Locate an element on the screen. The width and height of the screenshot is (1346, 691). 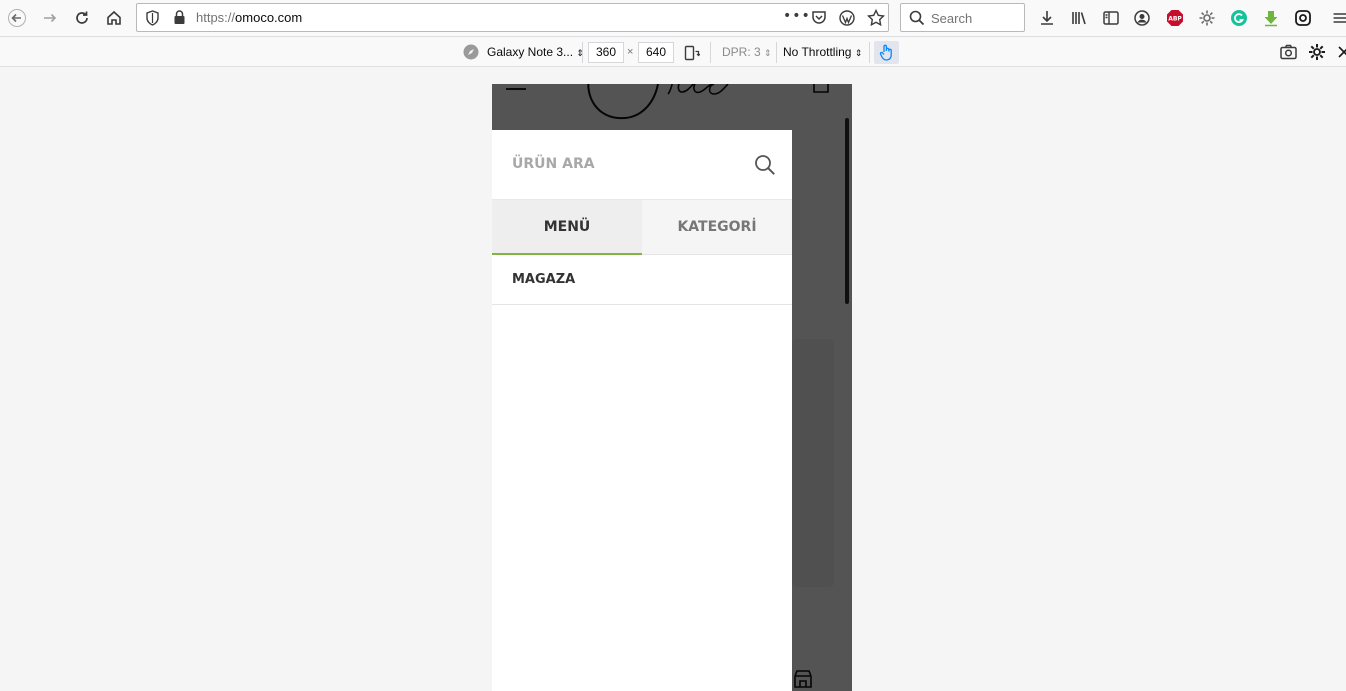
link-extension-icon is located at coordinates (1303, 18).